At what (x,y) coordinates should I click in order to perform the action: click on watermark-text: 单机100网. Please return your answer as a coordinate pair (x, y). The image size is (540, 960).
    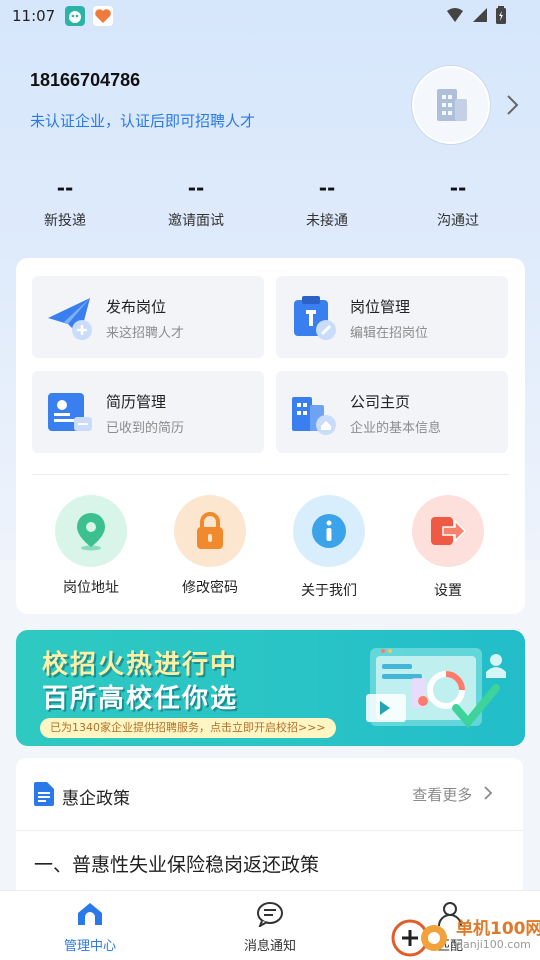
    Looking at the image, I should click on (498, 929).